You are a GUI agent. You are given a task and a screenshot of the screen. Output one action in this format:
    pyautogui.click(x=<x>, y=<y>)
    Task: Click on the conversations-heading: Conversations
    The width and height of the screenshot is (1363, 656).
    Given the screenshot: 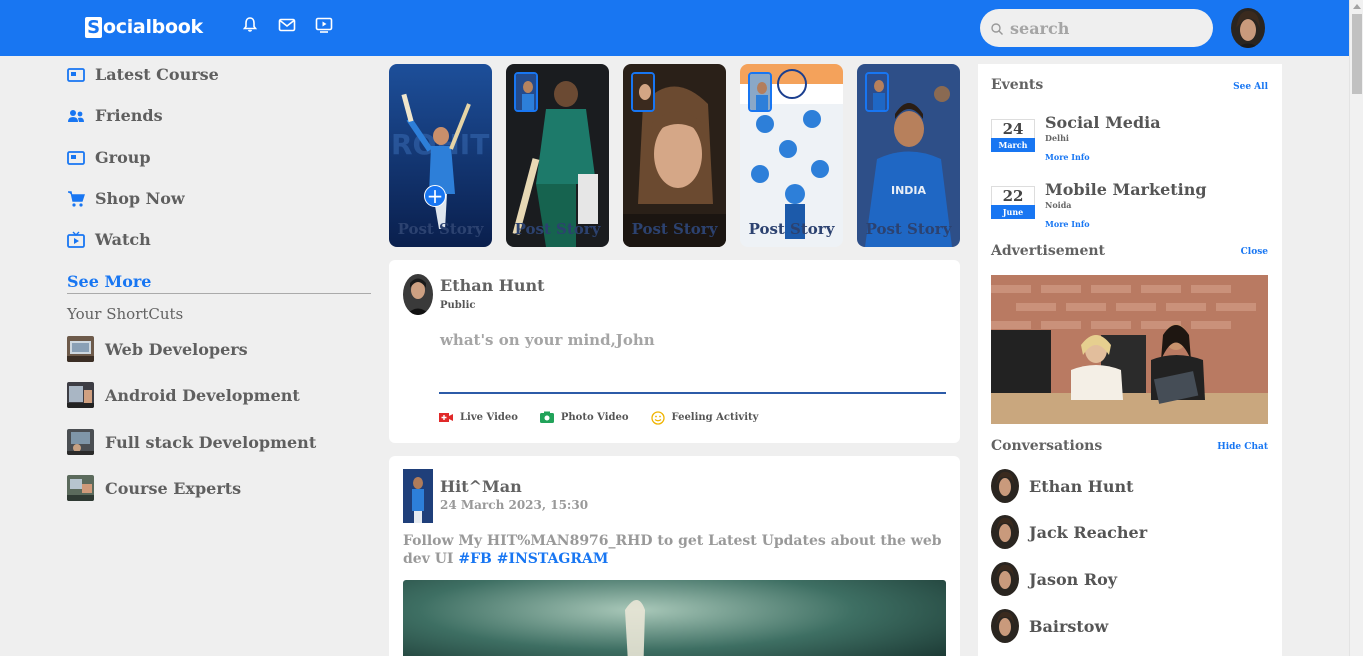 What is the action you would take?
    pyautogui.click(x=1047, y=446)
    